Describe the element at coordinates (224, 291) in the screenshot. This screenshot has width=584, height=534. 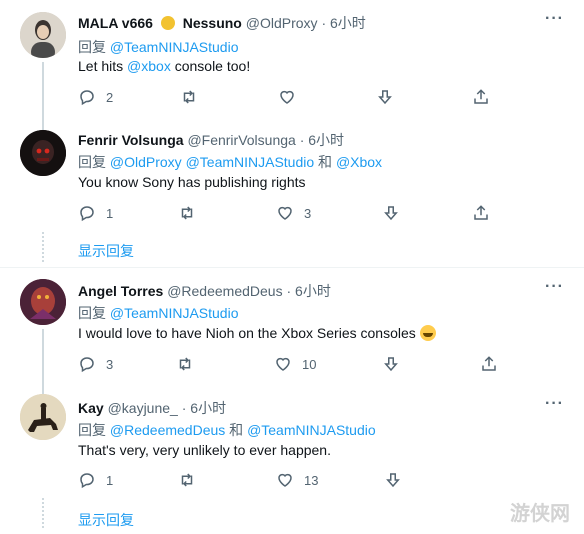
I see `handle: @RedeemedDeus` at that location.